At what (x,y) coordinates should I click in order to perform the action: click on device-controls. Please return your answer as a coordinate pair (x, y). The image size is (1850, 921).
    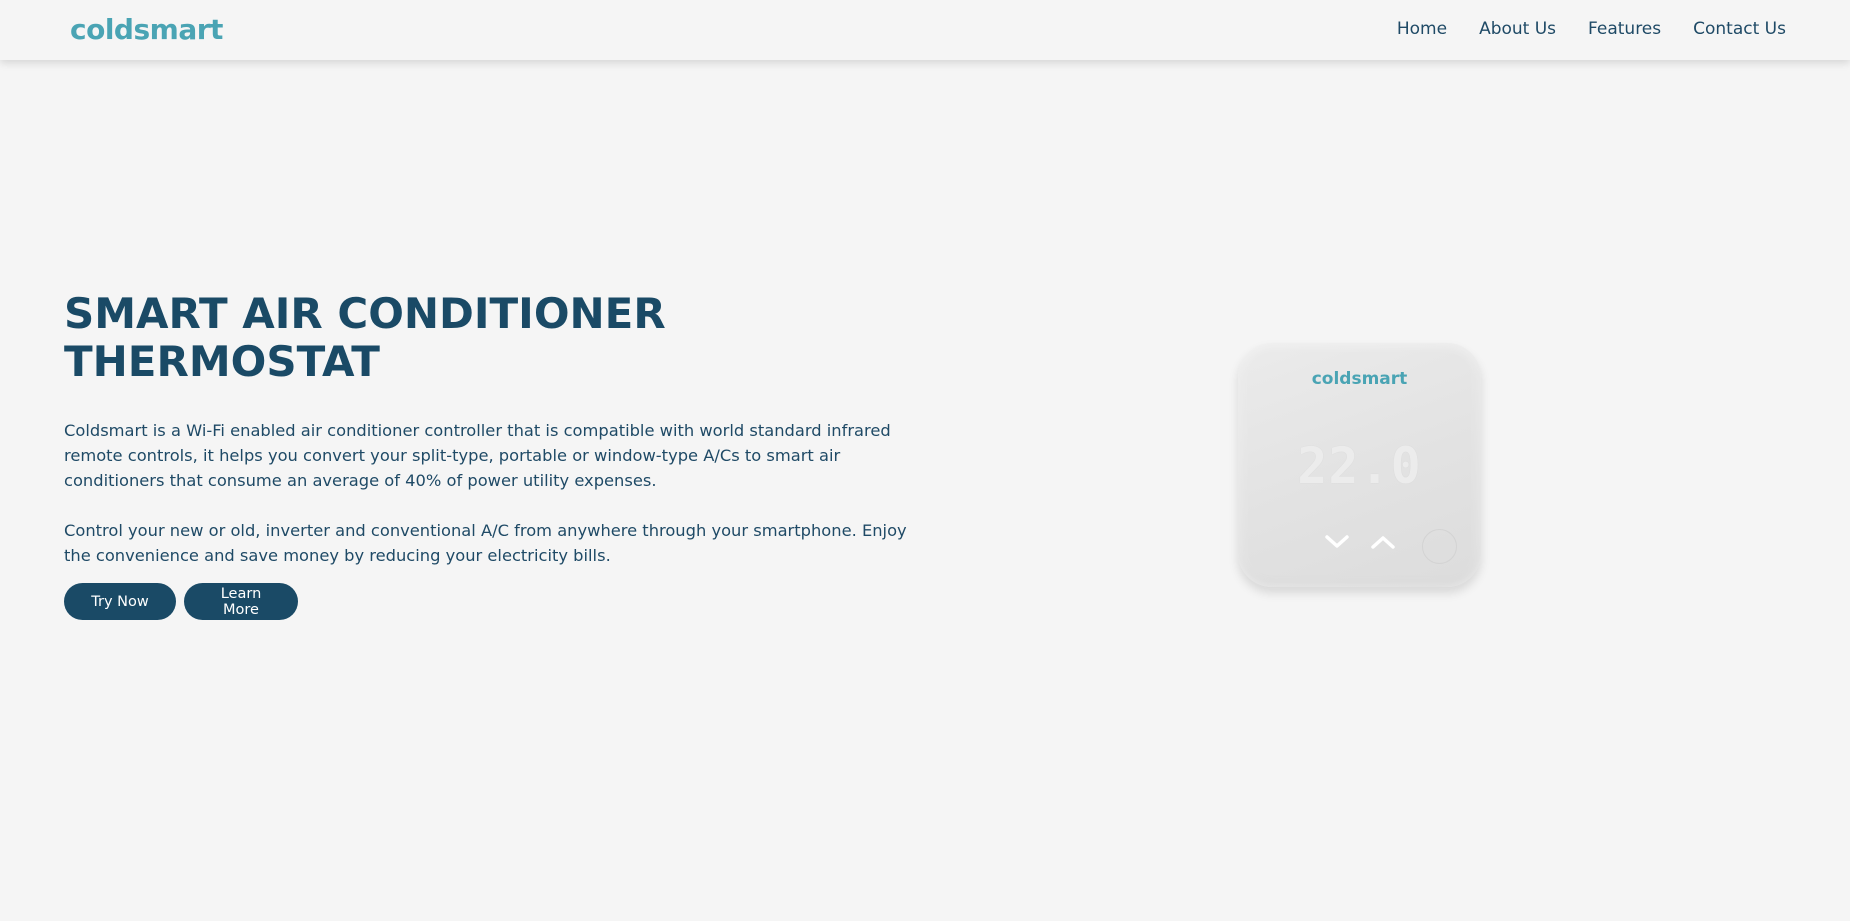
    Looking at the image, I should click on (1360, 542).